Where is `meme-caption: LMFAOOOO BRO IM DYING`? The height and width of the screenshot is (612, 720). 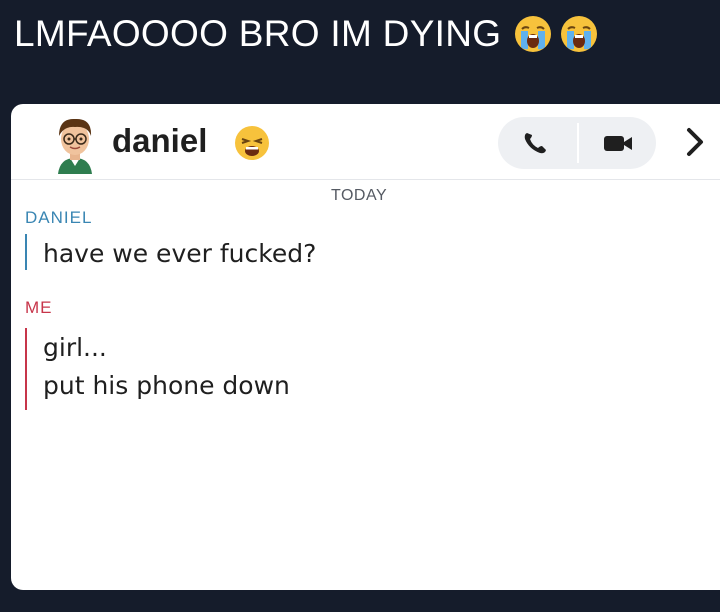
meme-caption: LMFAOOOO BRO IM DYING is located at coordinates (306, 34).